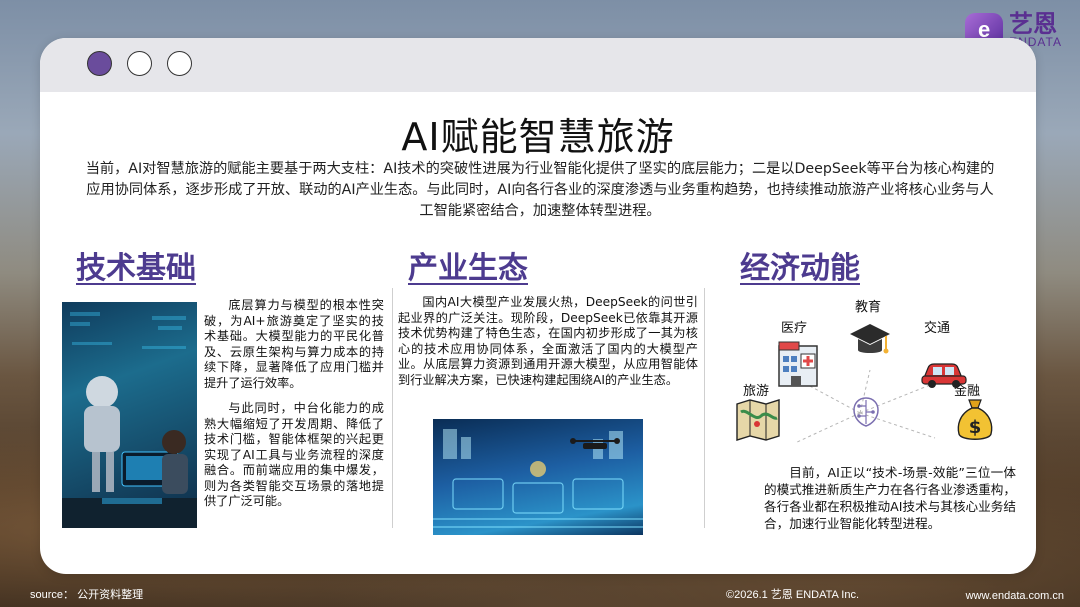 The width and height of the screenshot is (1080, 607). What do you see at coordinates (937, 328) in the screenshot?
I see `label-traffic: 交通` at bounding box center [937, 328].